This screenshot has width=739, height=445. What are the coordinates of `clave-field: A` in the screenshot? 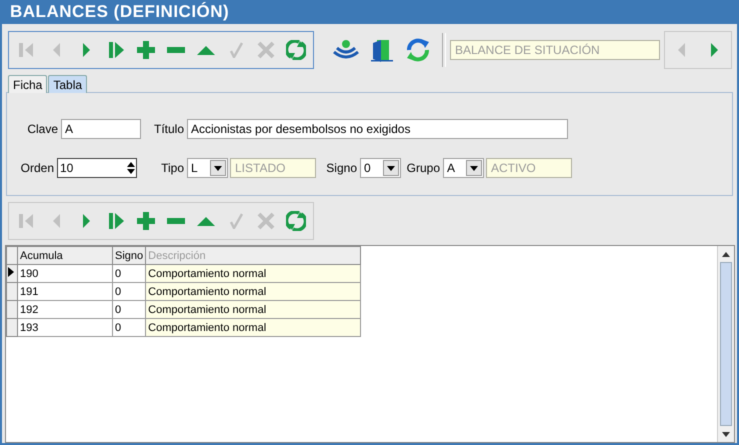 It's located at (101, 129).